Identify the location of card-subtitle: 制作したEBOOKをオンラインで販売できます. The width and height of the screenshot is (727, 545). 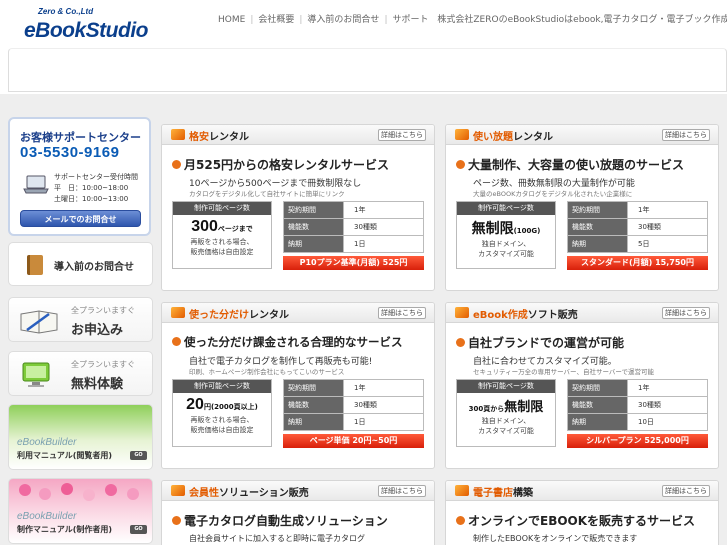
(555, 538).